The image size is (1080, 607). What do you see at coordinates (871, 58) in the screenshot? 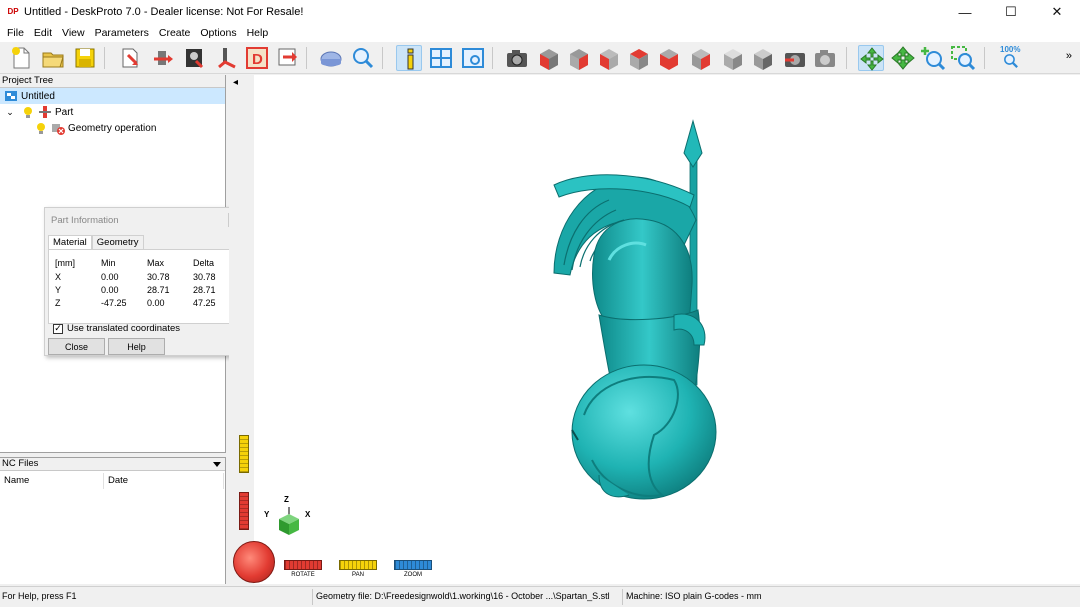
I see `rotate-mode-icon` at bounding box center [871, 58].